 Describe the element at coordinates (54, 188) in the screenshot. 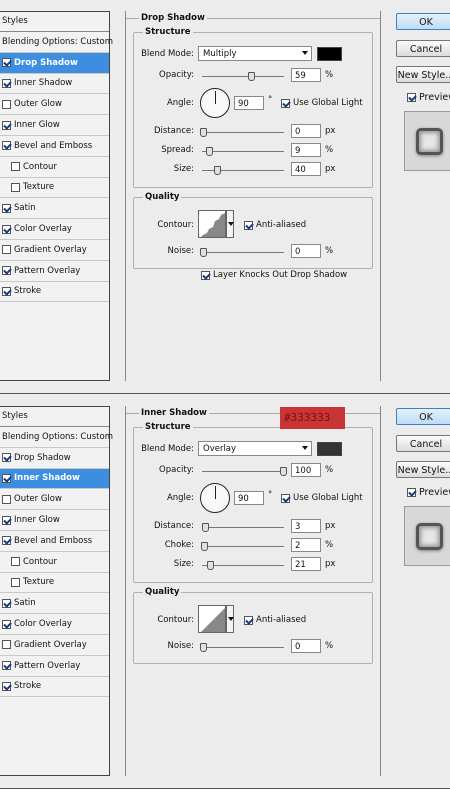

I see `style-item-texture: Texture` at that location.